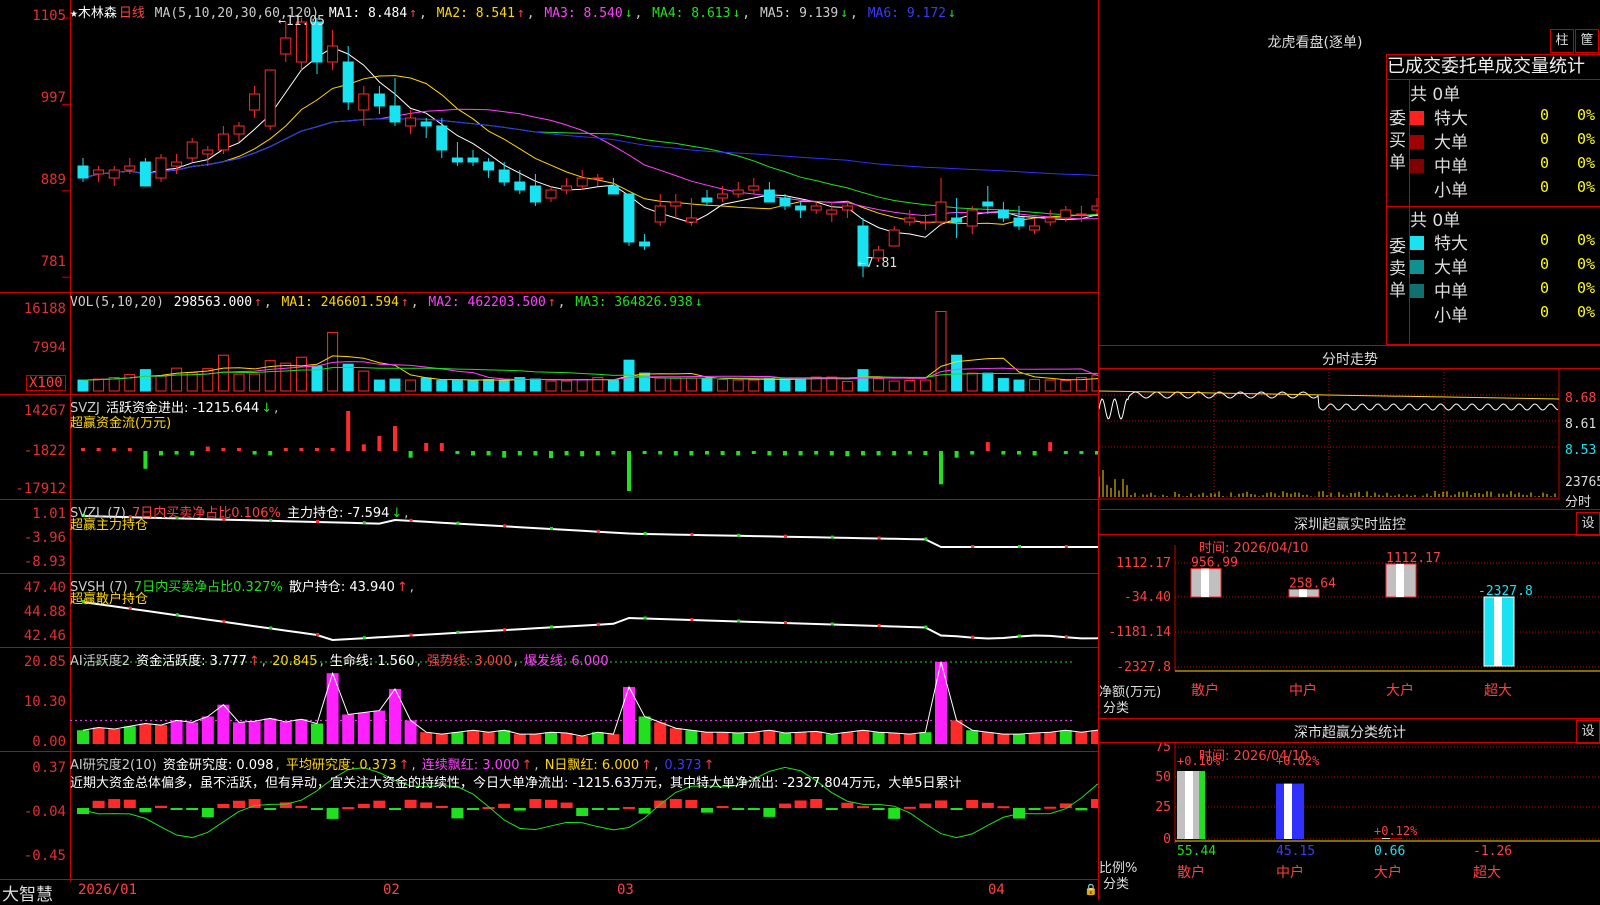  Describe the element at coordinates (1091, 889) in the screenshot. I see `lock-icon: 🔒` at that location.